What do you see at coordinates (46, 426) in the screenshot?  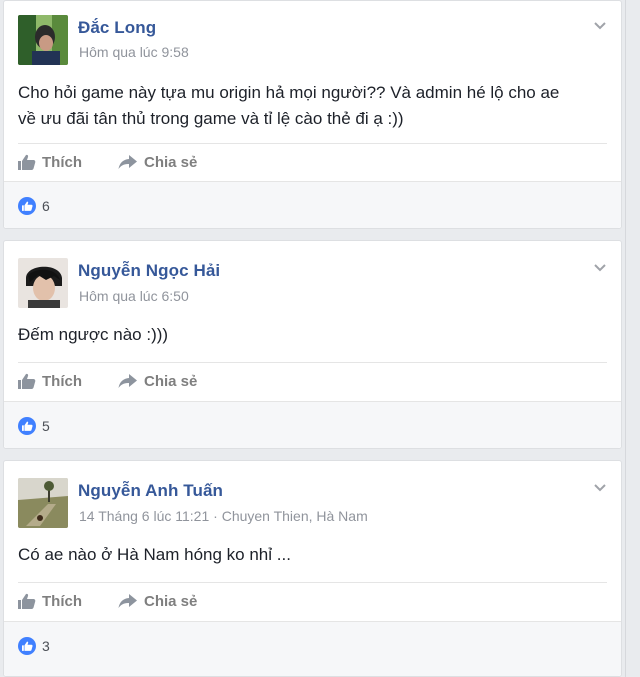 I see `like-count-value: 5` at bounding box center [46, 426].